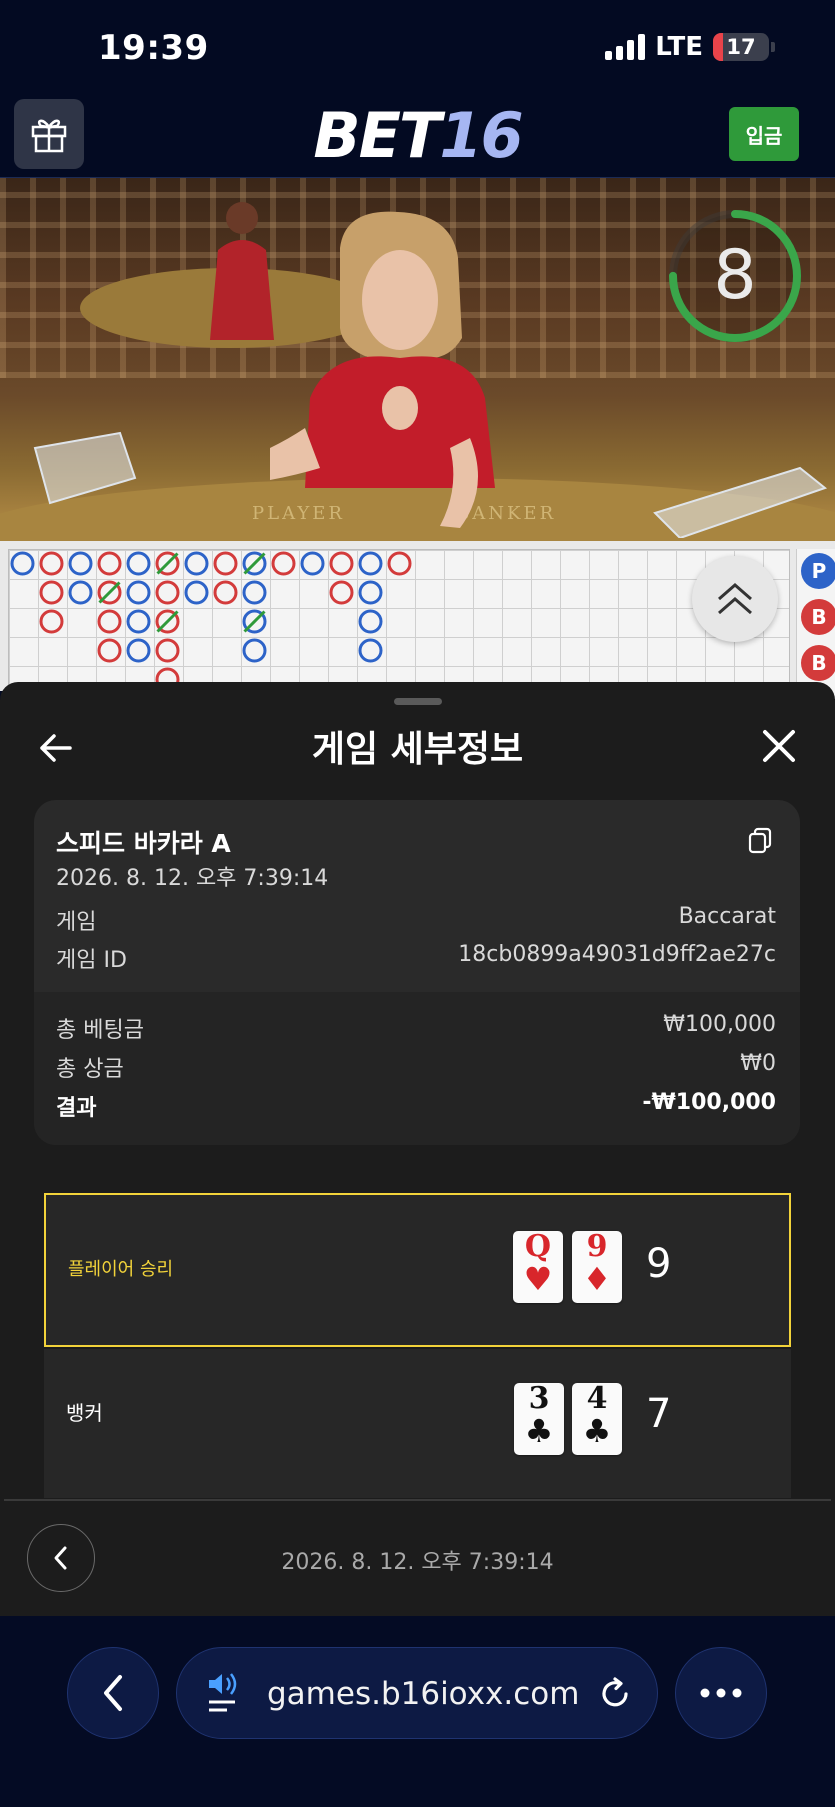 This screenshot has width=835, height=1807. What do you see at coordinates (242, 271) in the screenshot?
I see `background-dealer` at bounding box center [242, 271].